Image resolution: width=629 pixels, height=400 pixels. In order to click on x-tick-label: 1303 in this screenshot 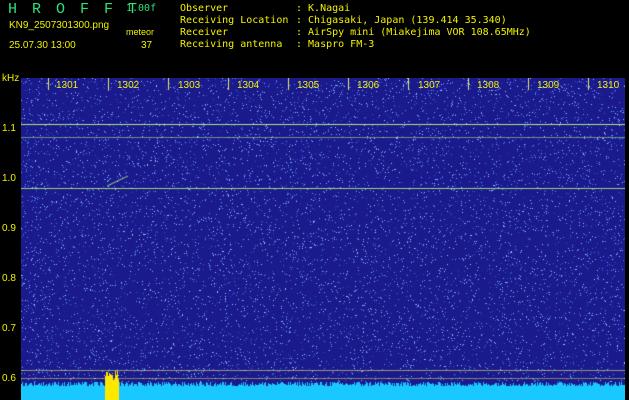, I will do `click(189, 85)`.